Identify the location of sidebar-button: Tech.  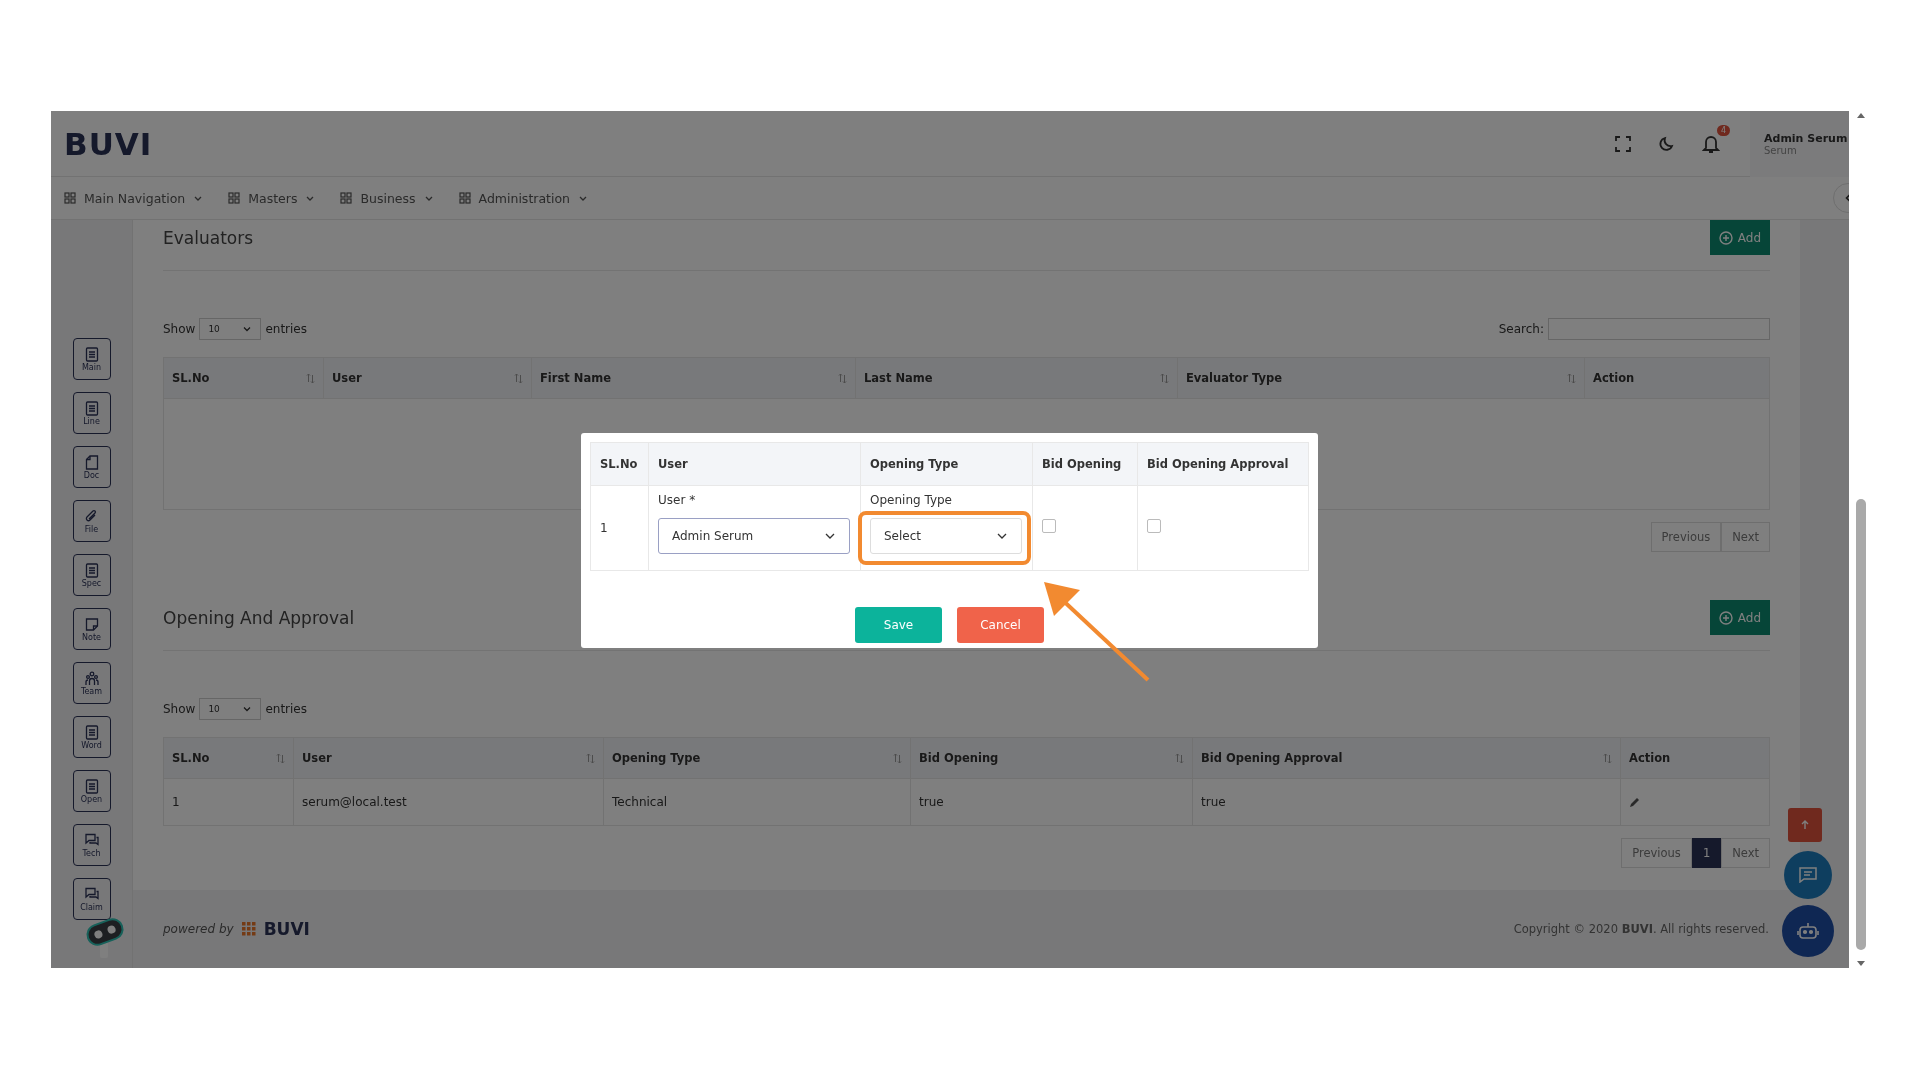
(91, 845).